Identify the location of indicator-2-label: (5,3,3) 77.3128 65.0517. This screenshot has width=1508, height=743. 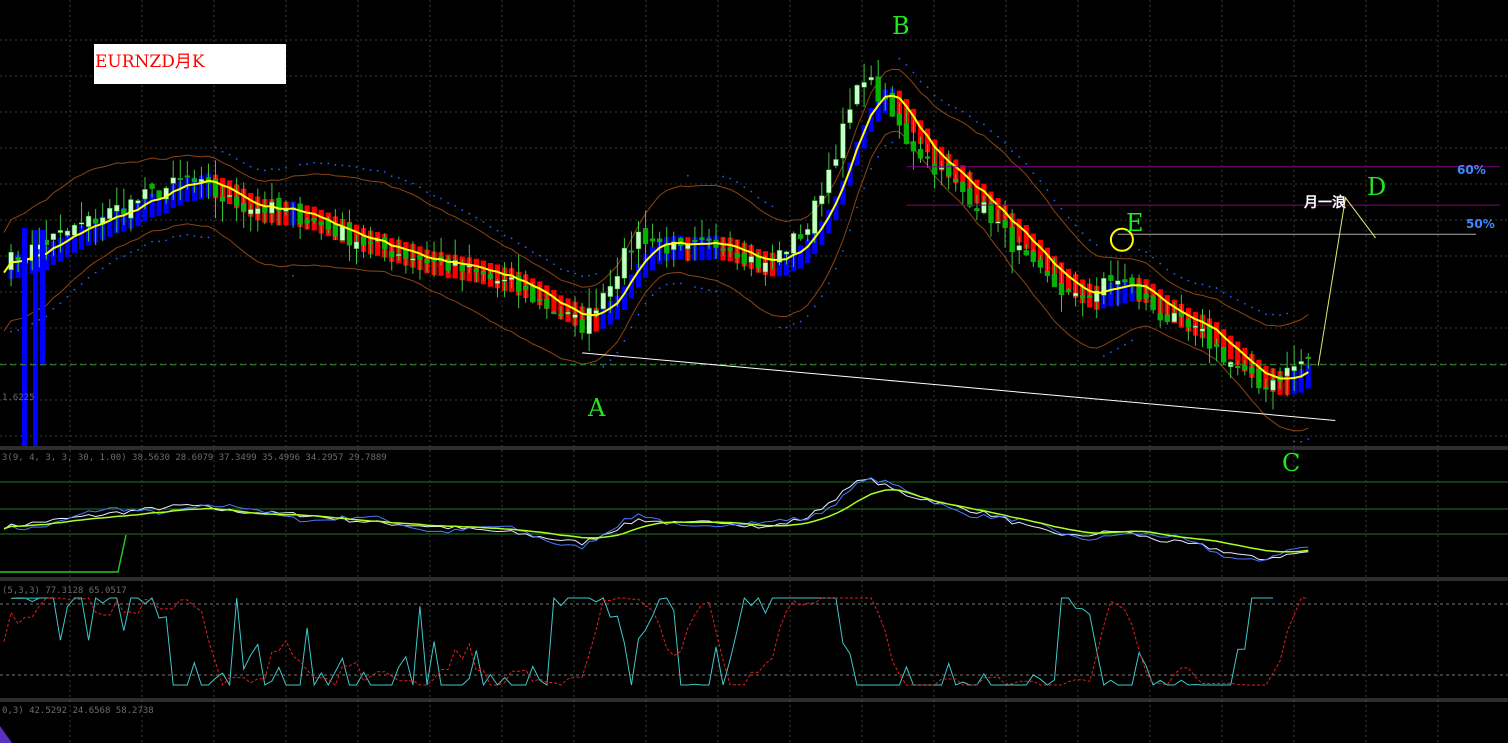
(64, 591).